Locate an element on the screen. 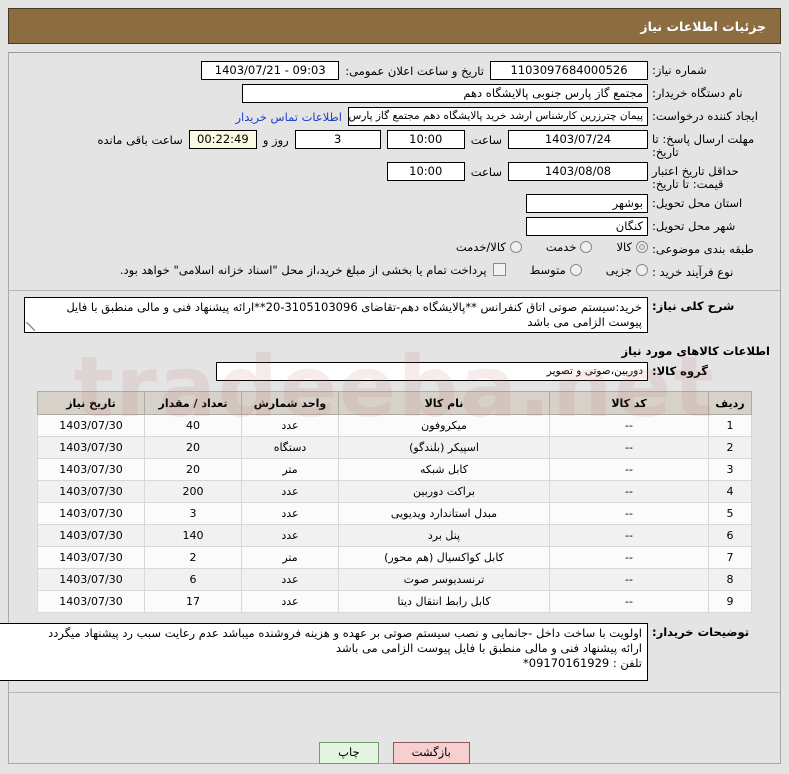 The width and height of the screenshot is (789, 774). table-row: 2 -- اسپیکر (بلندگو) دستگاه 20 1403/07/30 is located at coordinates (394, 447).